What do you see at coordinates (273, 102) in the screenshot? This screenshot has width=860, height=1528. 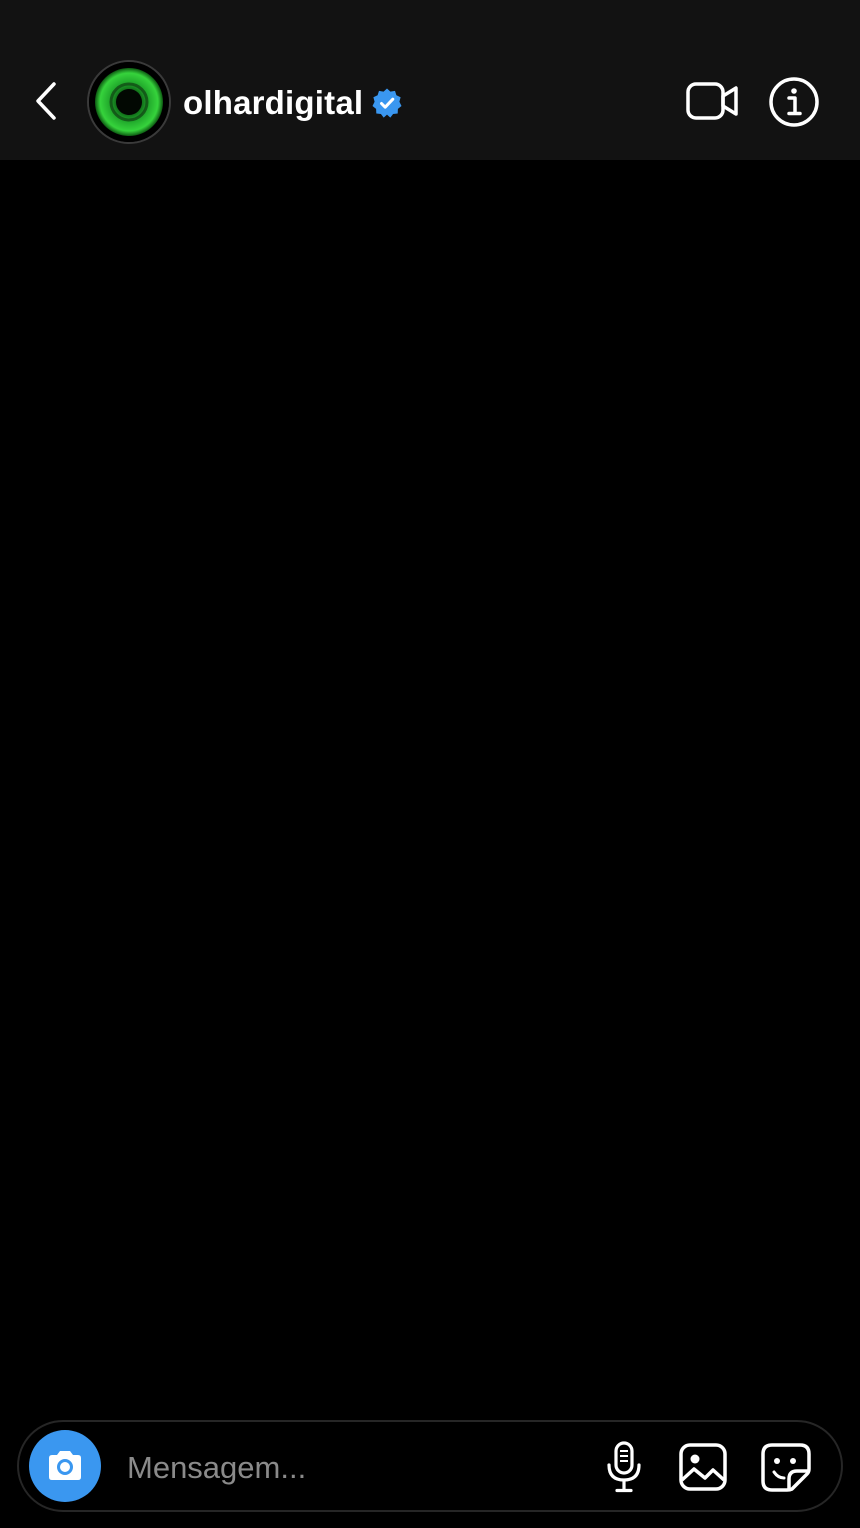 I see `username: olhardigital` at bounding box center [273, 102].